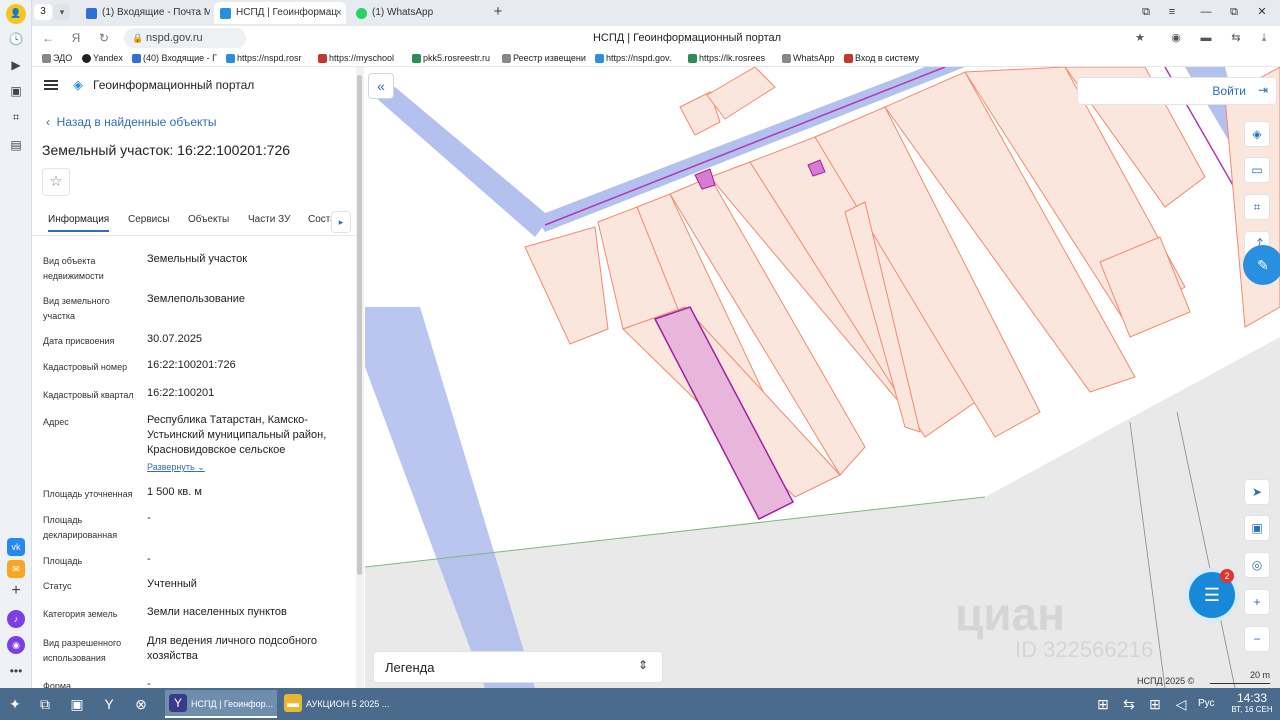 The image size is (1280, 720). What do you see at coordinates (16, 117) in the screenshot?
I see `screenshot-icon: ⌗` at bounding box center [16, 117].